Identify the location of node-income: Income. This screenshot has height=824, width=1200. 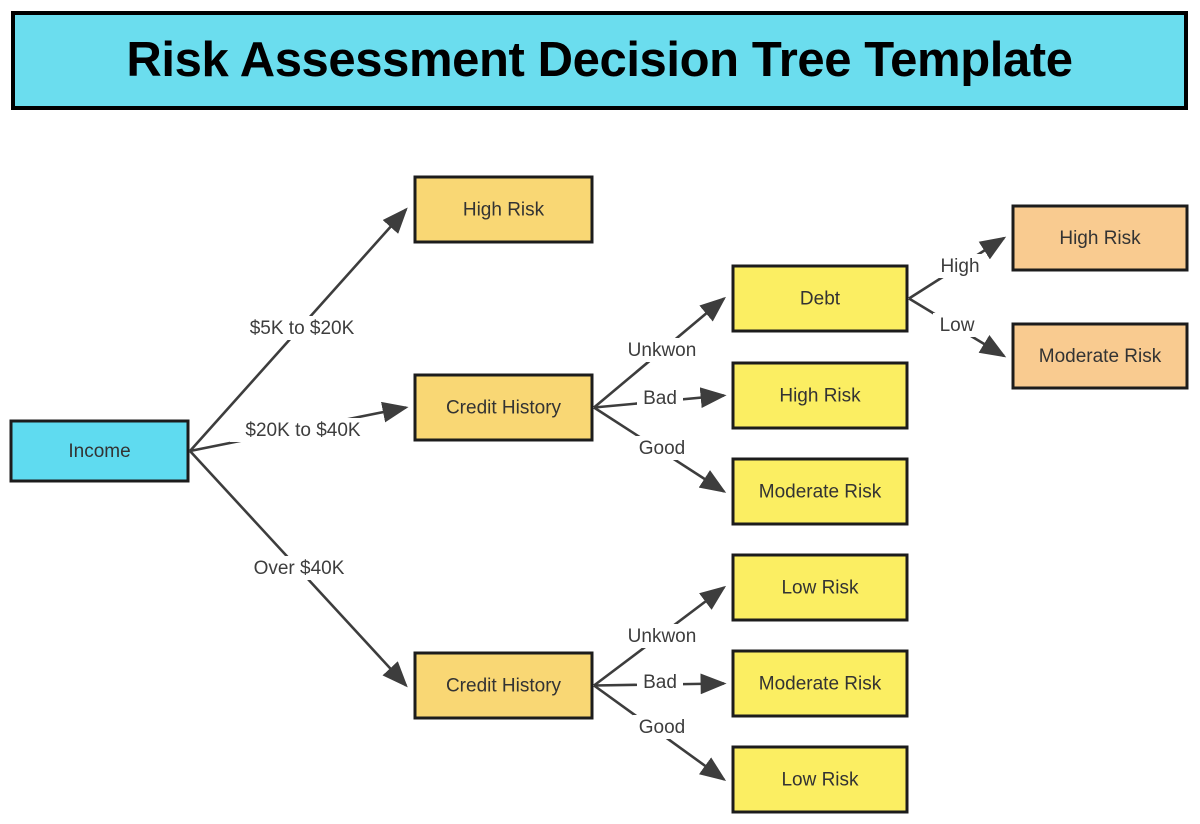
(99, 451).